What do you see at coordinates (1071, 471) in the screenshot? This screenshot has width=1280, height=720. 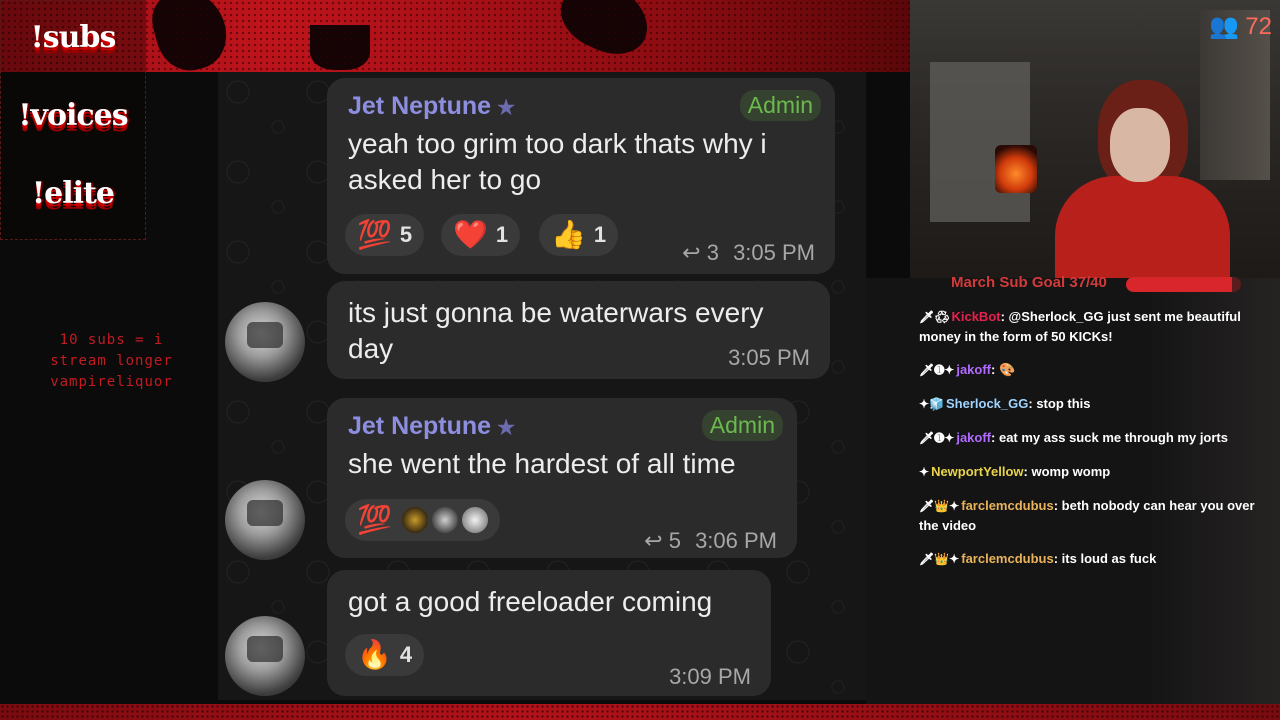 I see `chat-text: womp womp` at bounding box center [1071, 471].